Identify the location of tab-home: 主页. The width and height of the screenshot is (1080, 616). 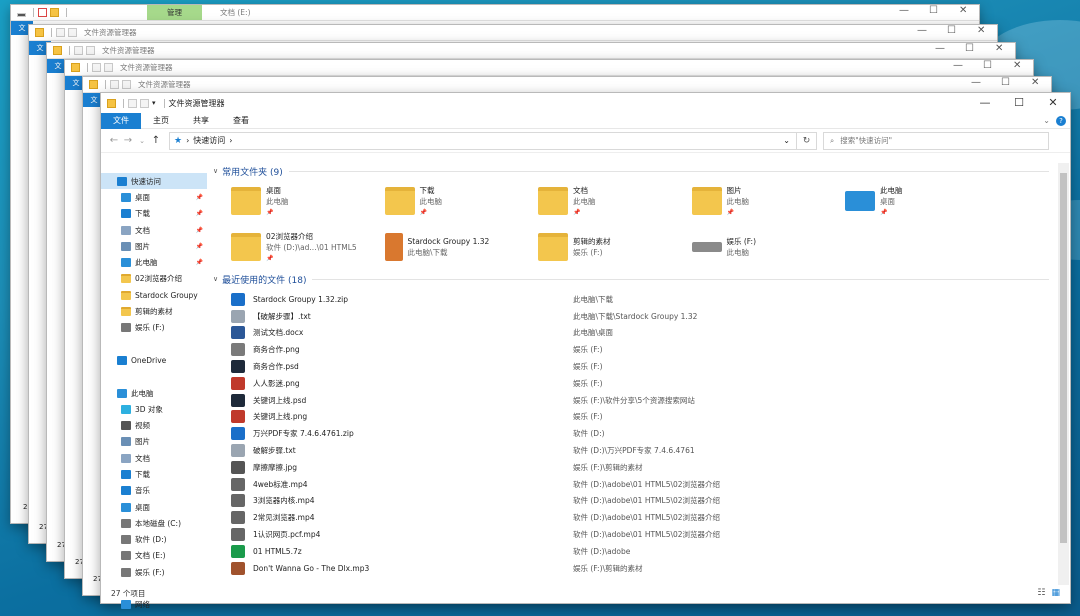
(161, 121).